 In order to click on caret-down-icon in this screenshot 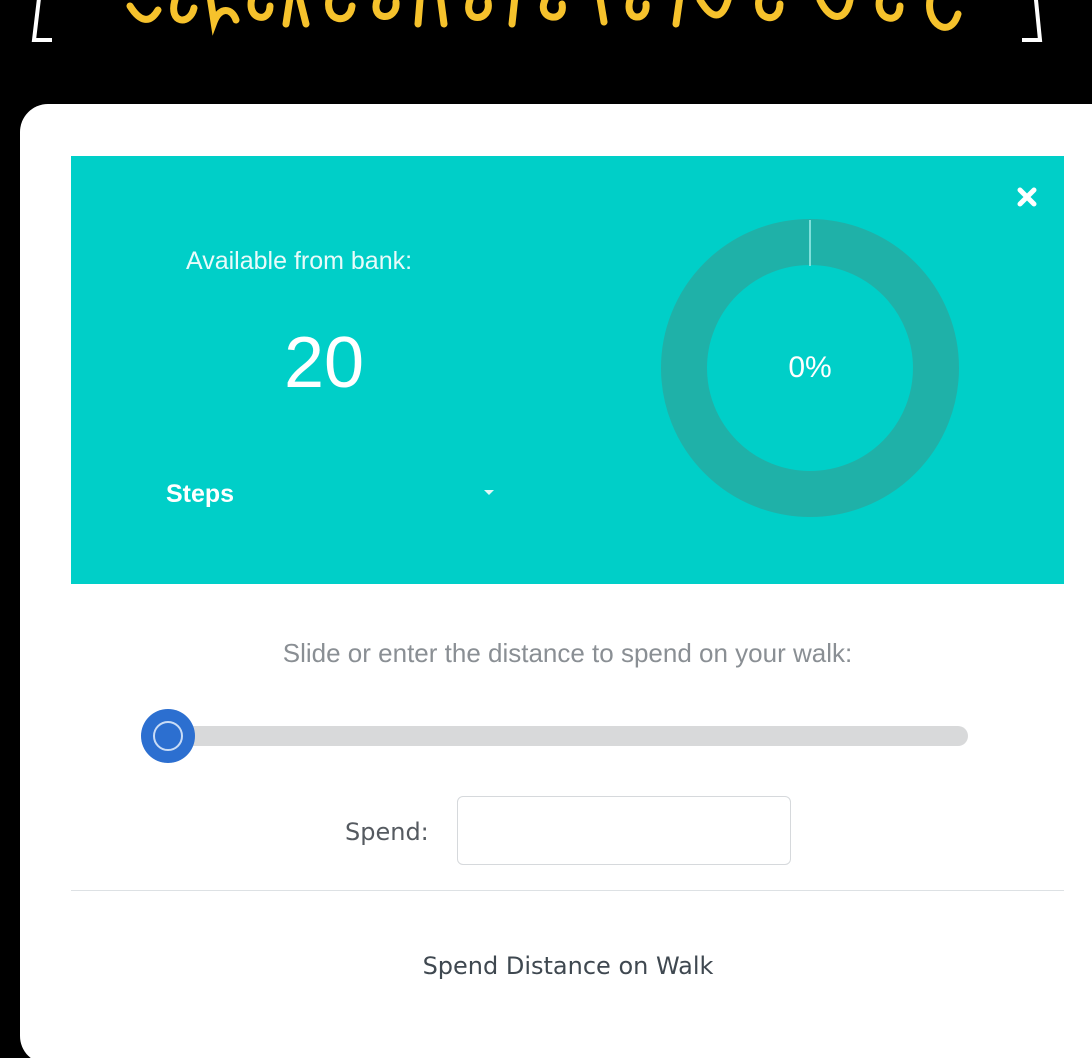, I will do `click(489, 492)`.